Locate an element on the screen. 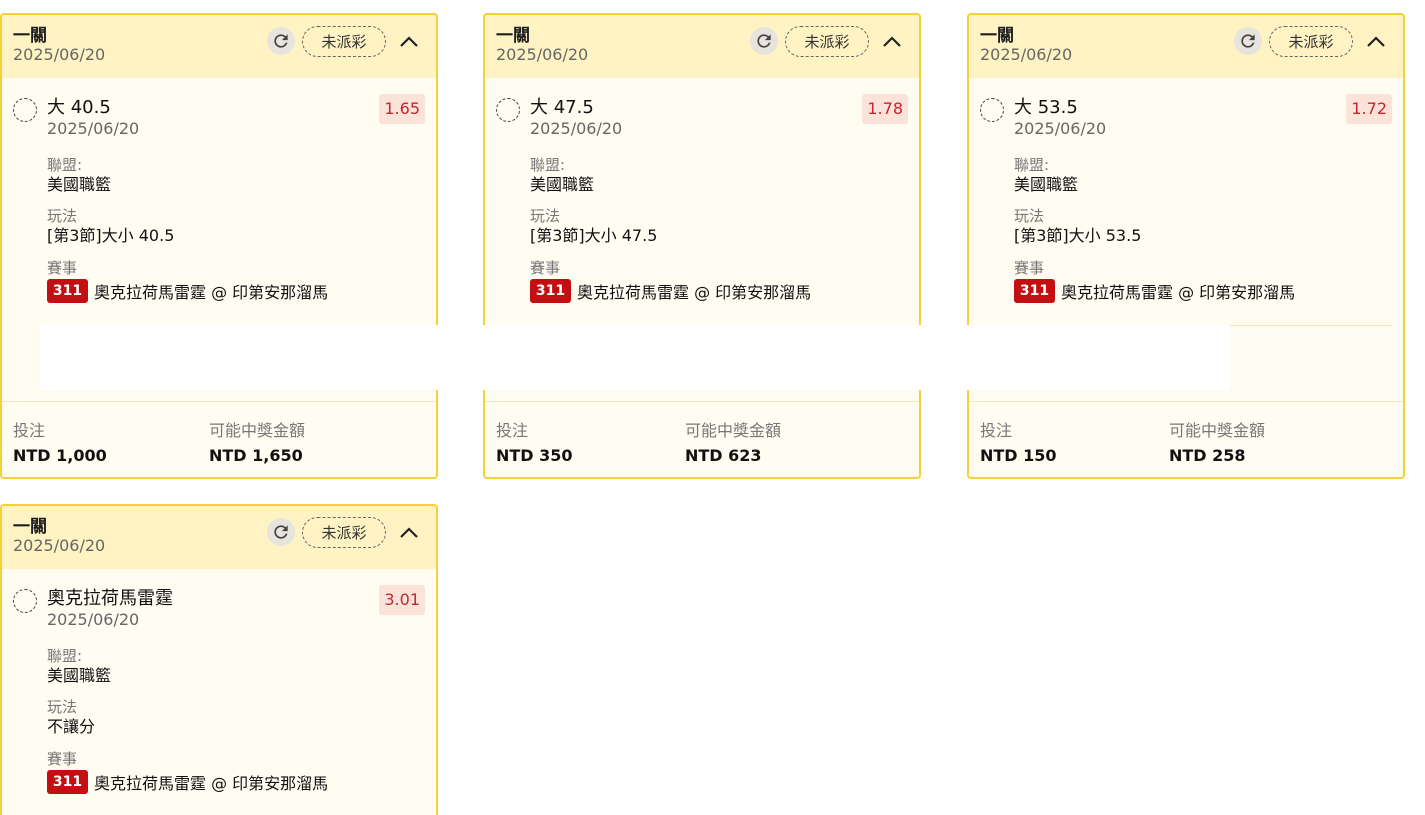 Image resolution: width=1425 pixels, height=815 pixels. stake-value: NTD 350 is located at coordinates (534, 455).